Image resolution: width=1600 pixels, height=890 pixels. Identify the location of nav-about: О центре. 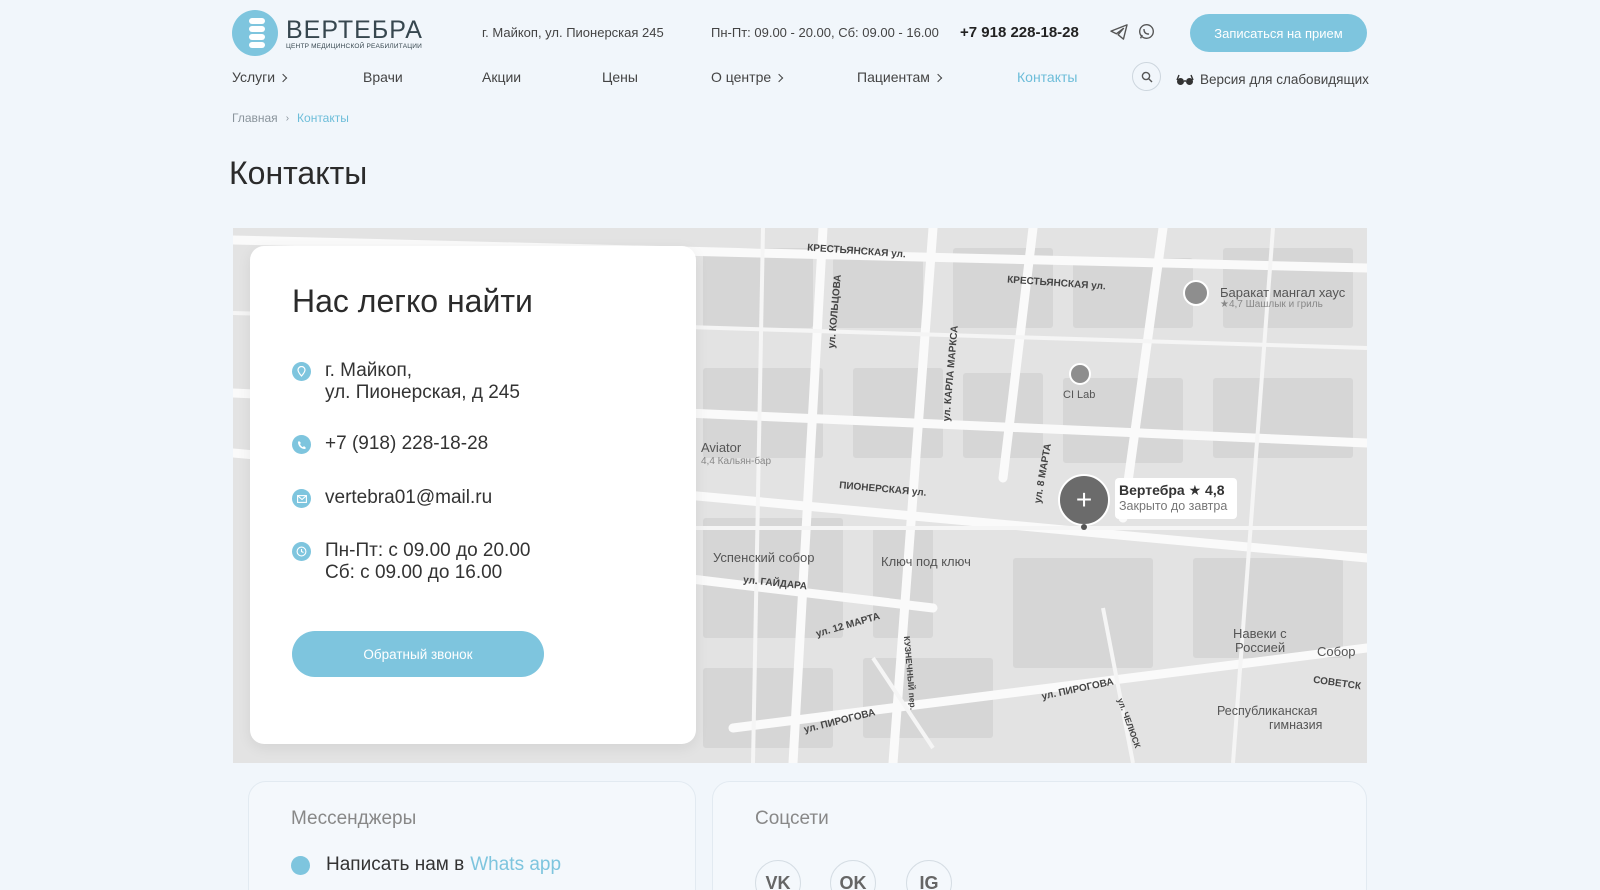
(747, 77).